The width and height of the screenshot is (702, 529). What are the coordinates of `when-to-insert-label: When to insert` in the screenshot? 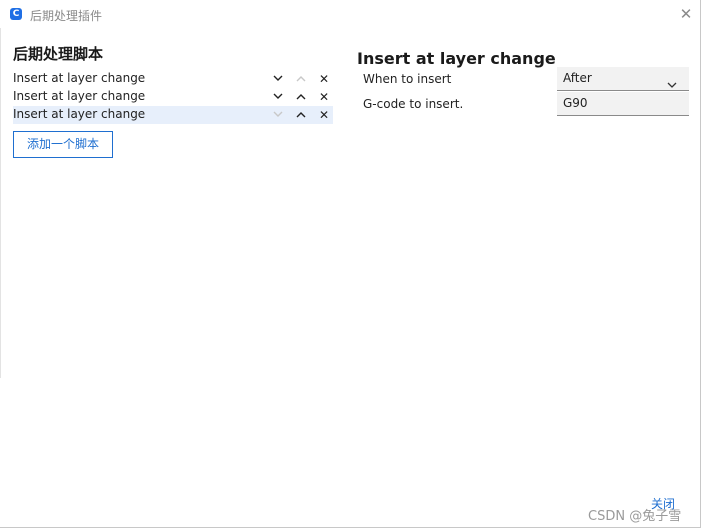 It's located at (407, 79).